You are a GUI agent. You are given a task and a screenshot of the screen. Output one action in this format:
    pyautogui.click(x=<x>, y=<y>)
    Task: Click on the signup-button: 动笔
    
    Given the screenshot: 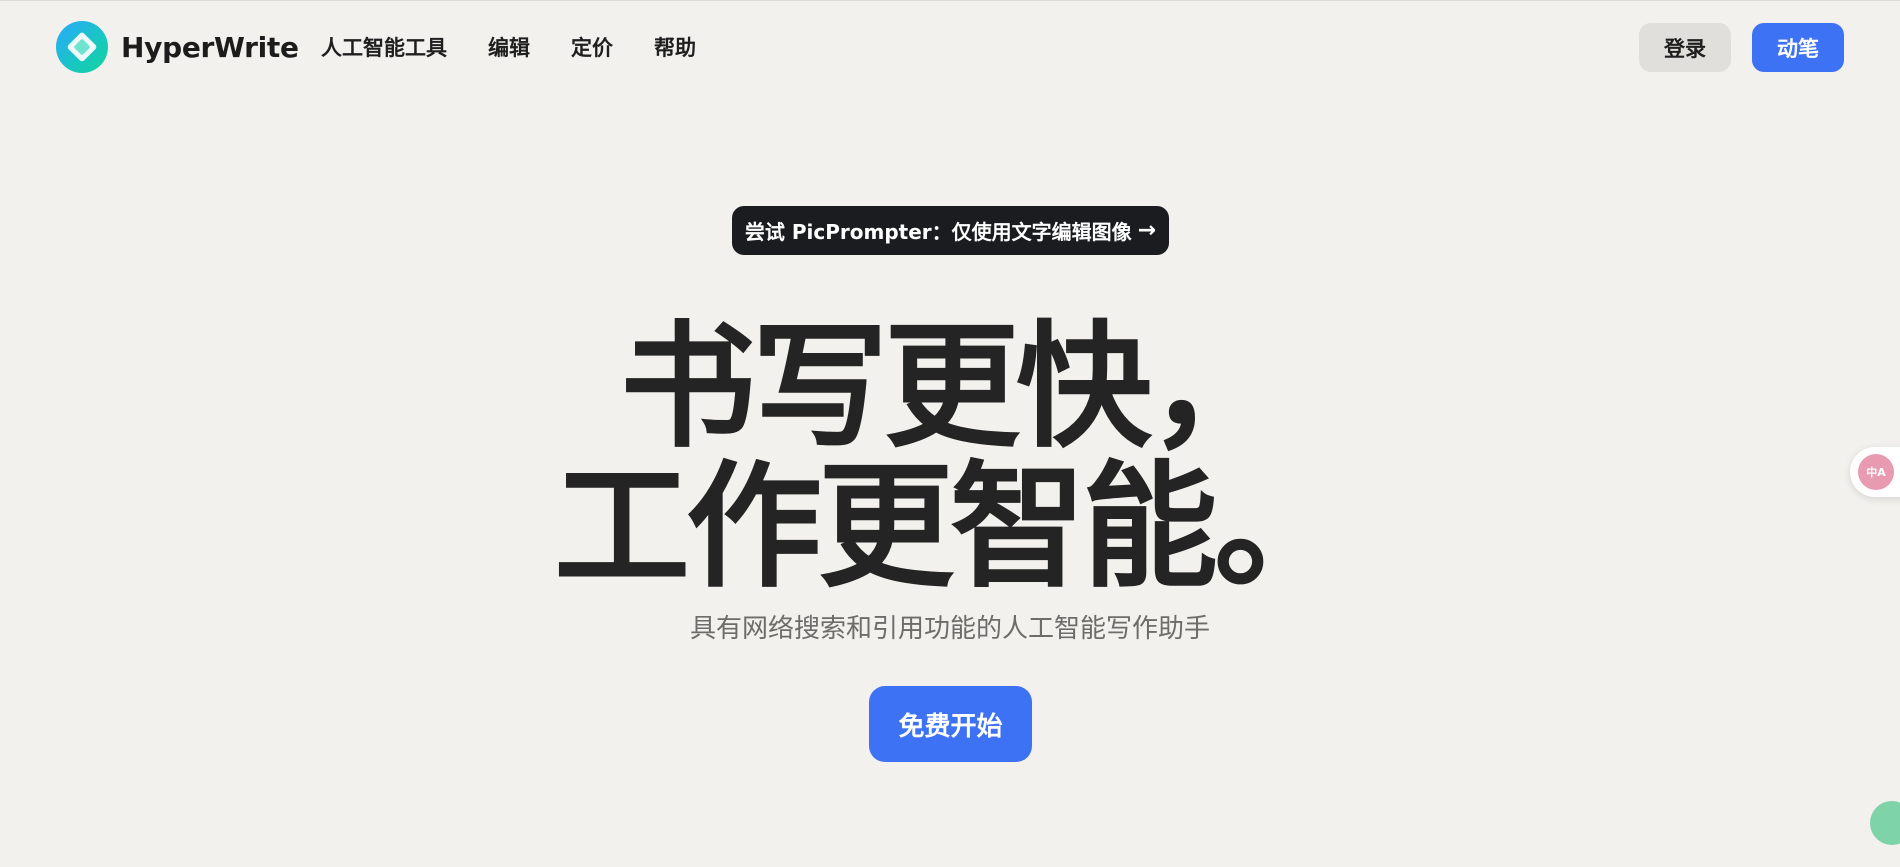 What is the action you would take?
    pyautogui.click(x=1798, y=47)
    